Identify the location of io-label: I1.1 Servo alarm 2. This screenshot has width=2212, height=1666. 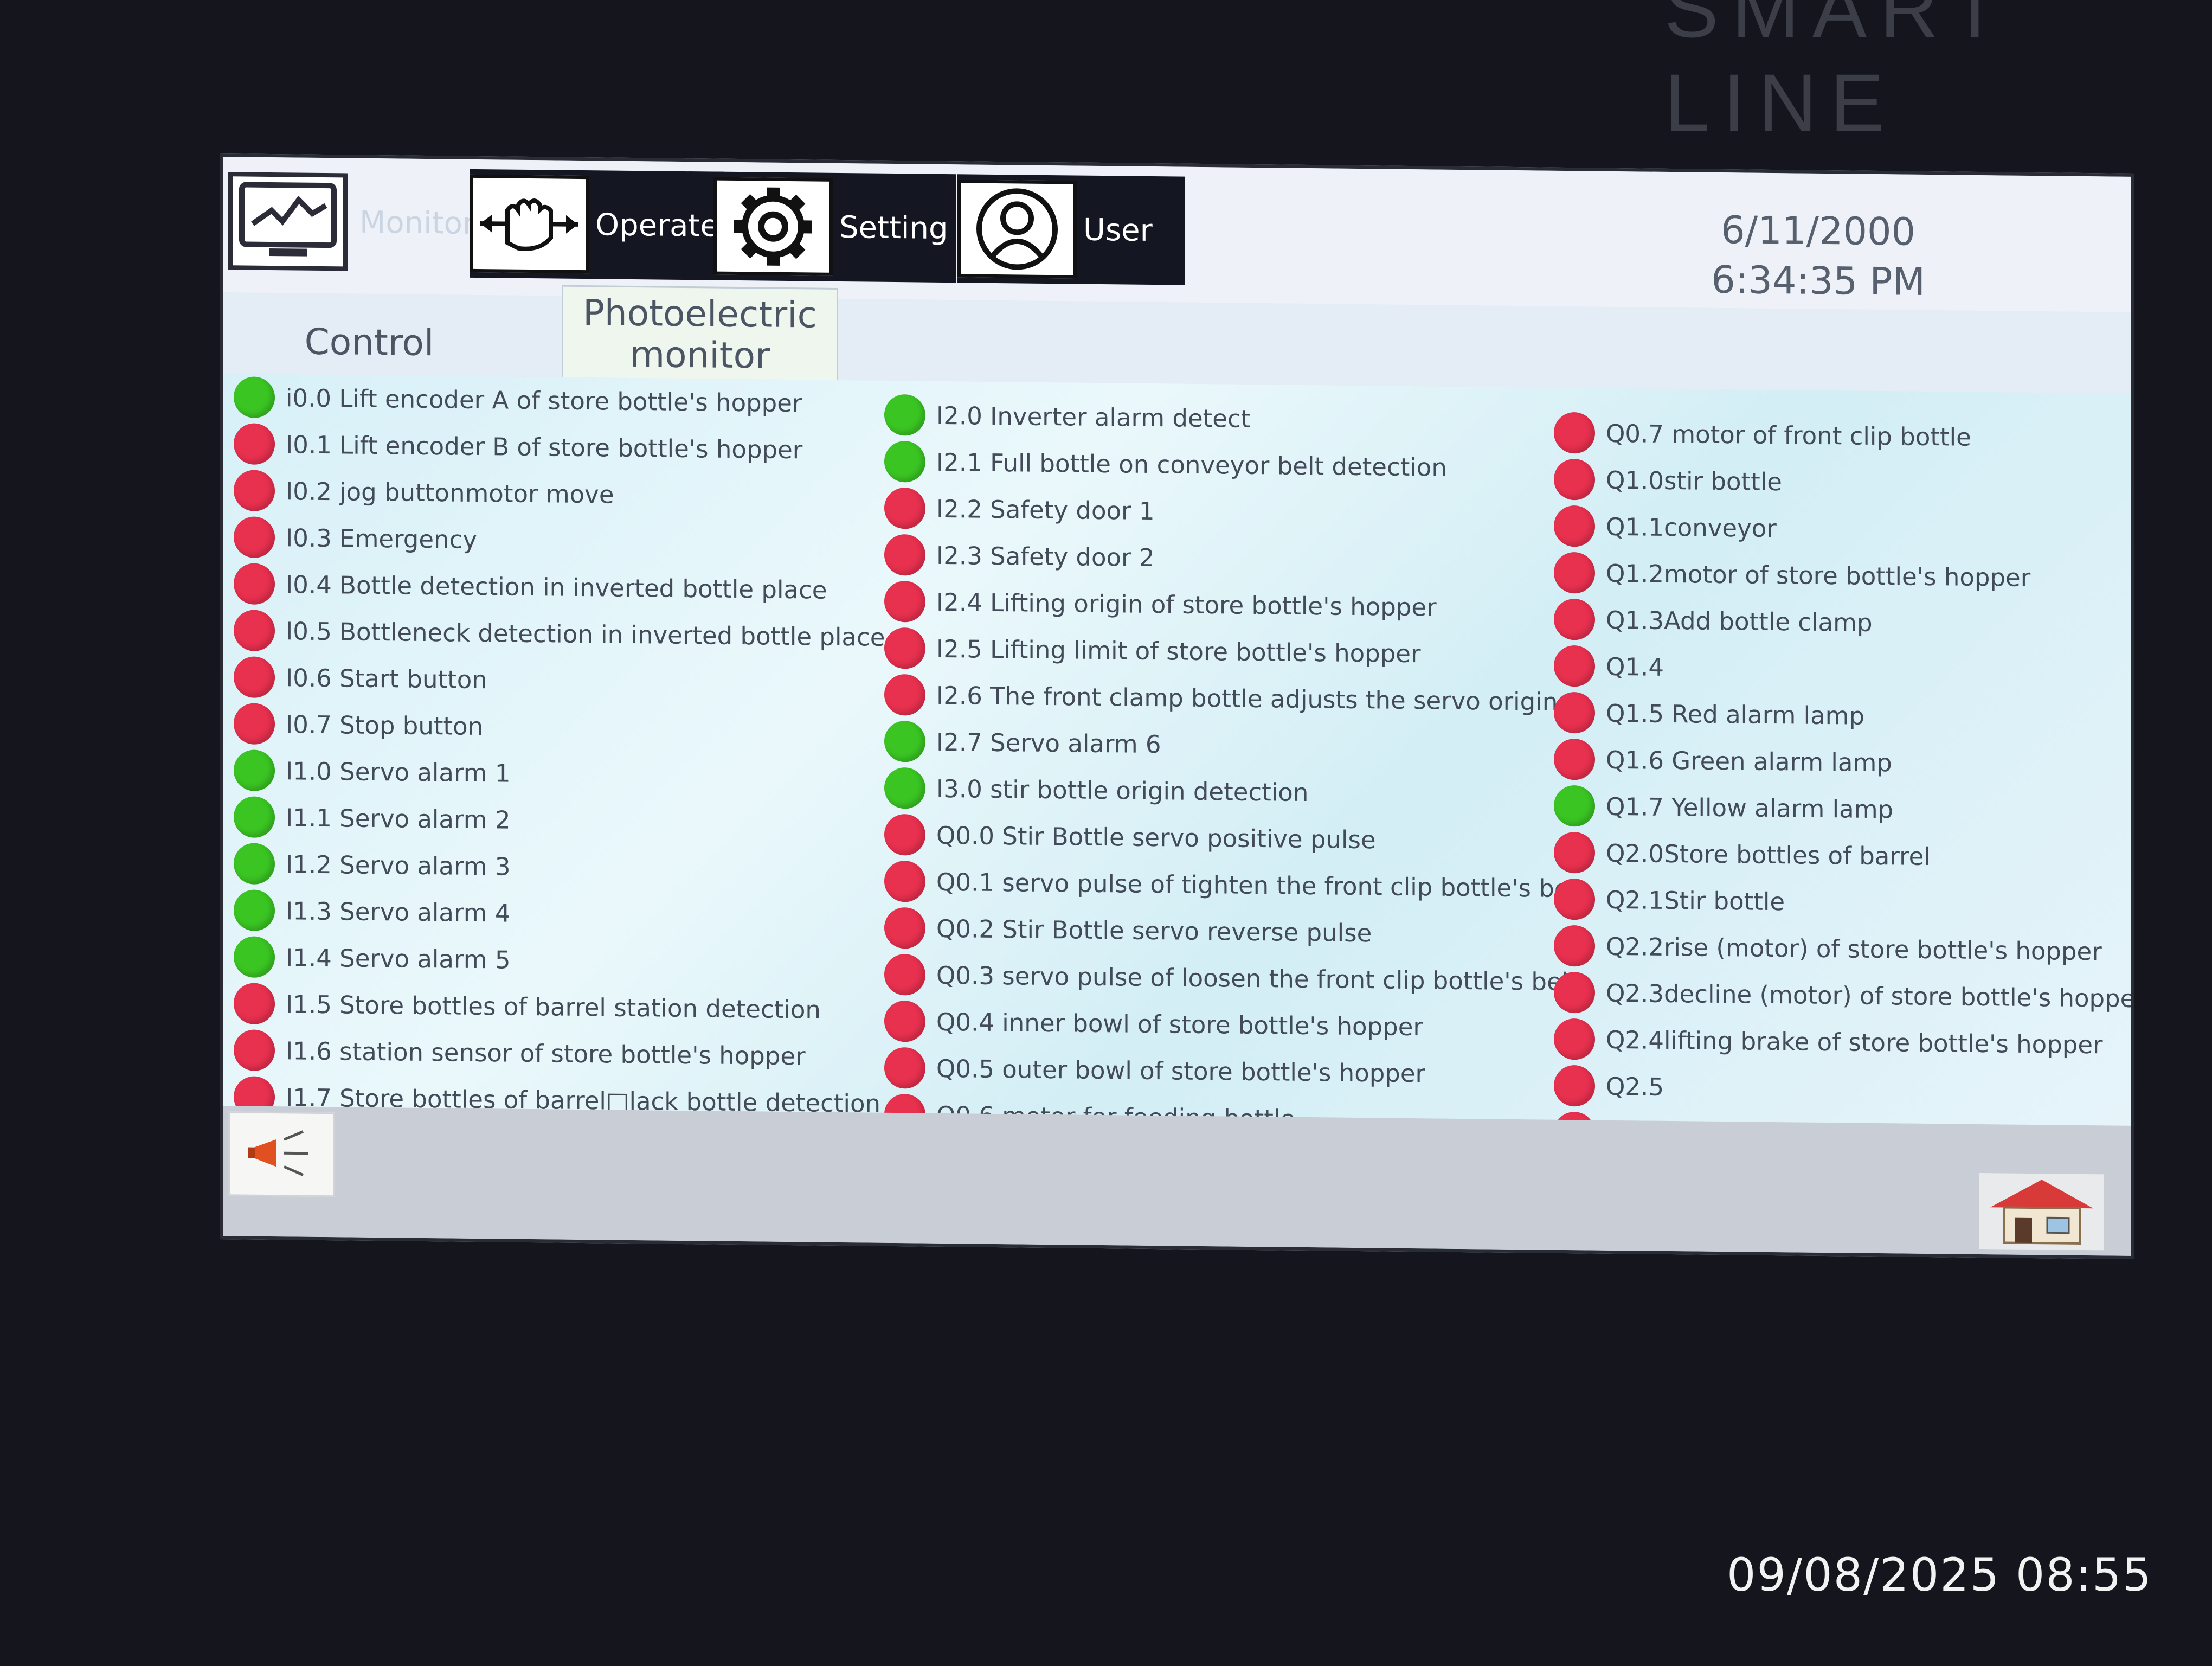
(398, 819).